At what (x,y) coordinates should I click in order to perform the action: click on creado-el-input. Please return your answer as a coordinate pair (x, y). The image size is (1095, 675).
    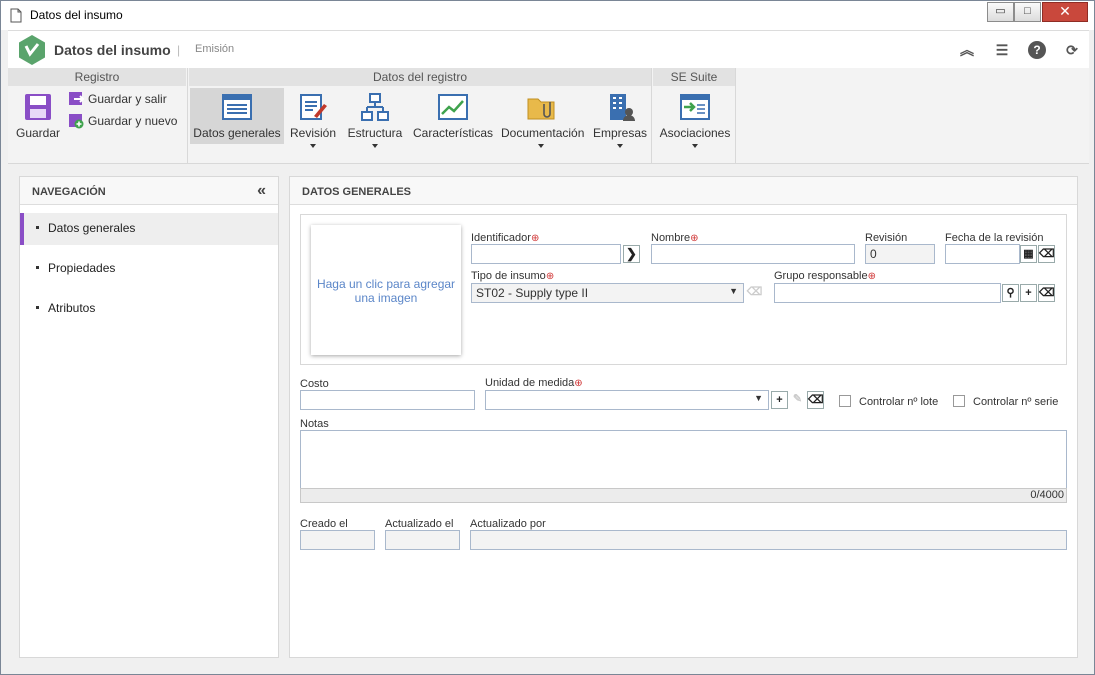
    Looking at the image, I should click on (337, 540).